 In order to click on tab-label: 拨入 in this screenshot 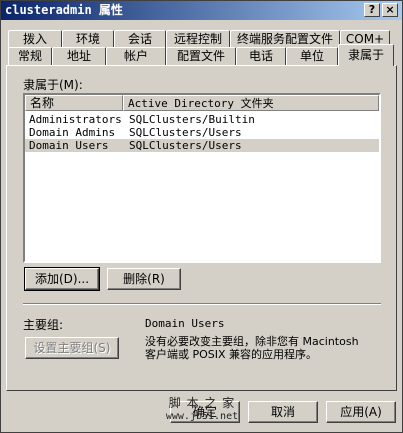, I will do `click(34, 39)`.